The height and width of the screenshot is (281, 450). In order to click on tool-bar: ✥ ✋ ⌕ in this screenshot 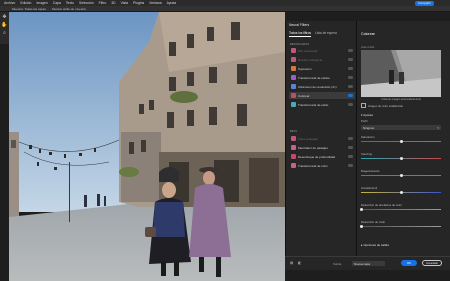, I will do `click(4, 28)`.